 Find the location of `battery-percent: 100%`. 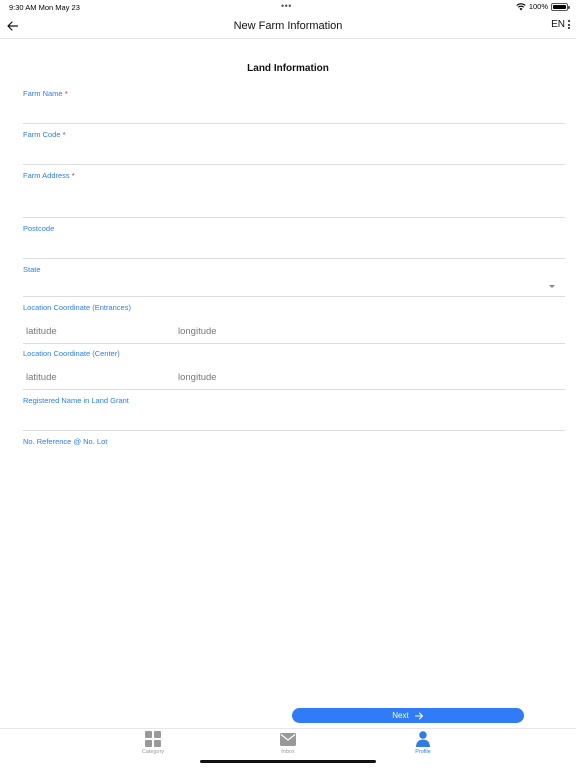

battery-percent: 100% is located at coordinates (538, 6).